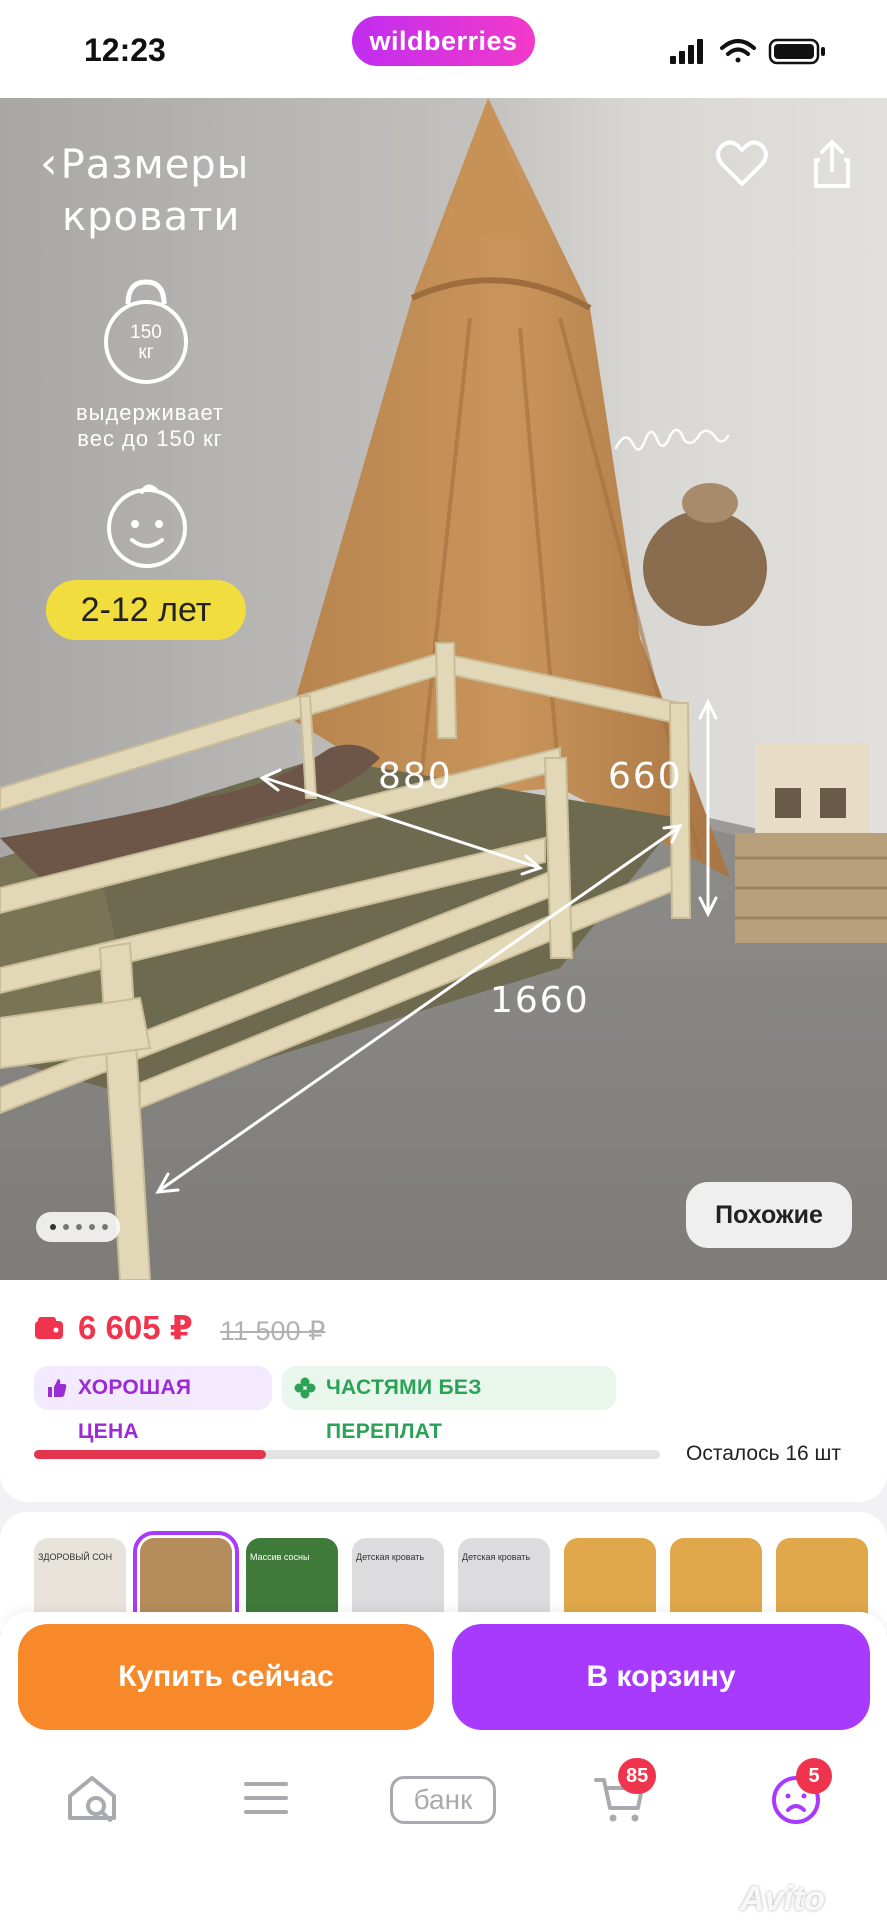 This screenshot has height=1920, width=887. What do you see at coordinates (144, 190) in the screenshot?
I see `back-button: ‹Размеры кровати` at bounding box center [144, 190].